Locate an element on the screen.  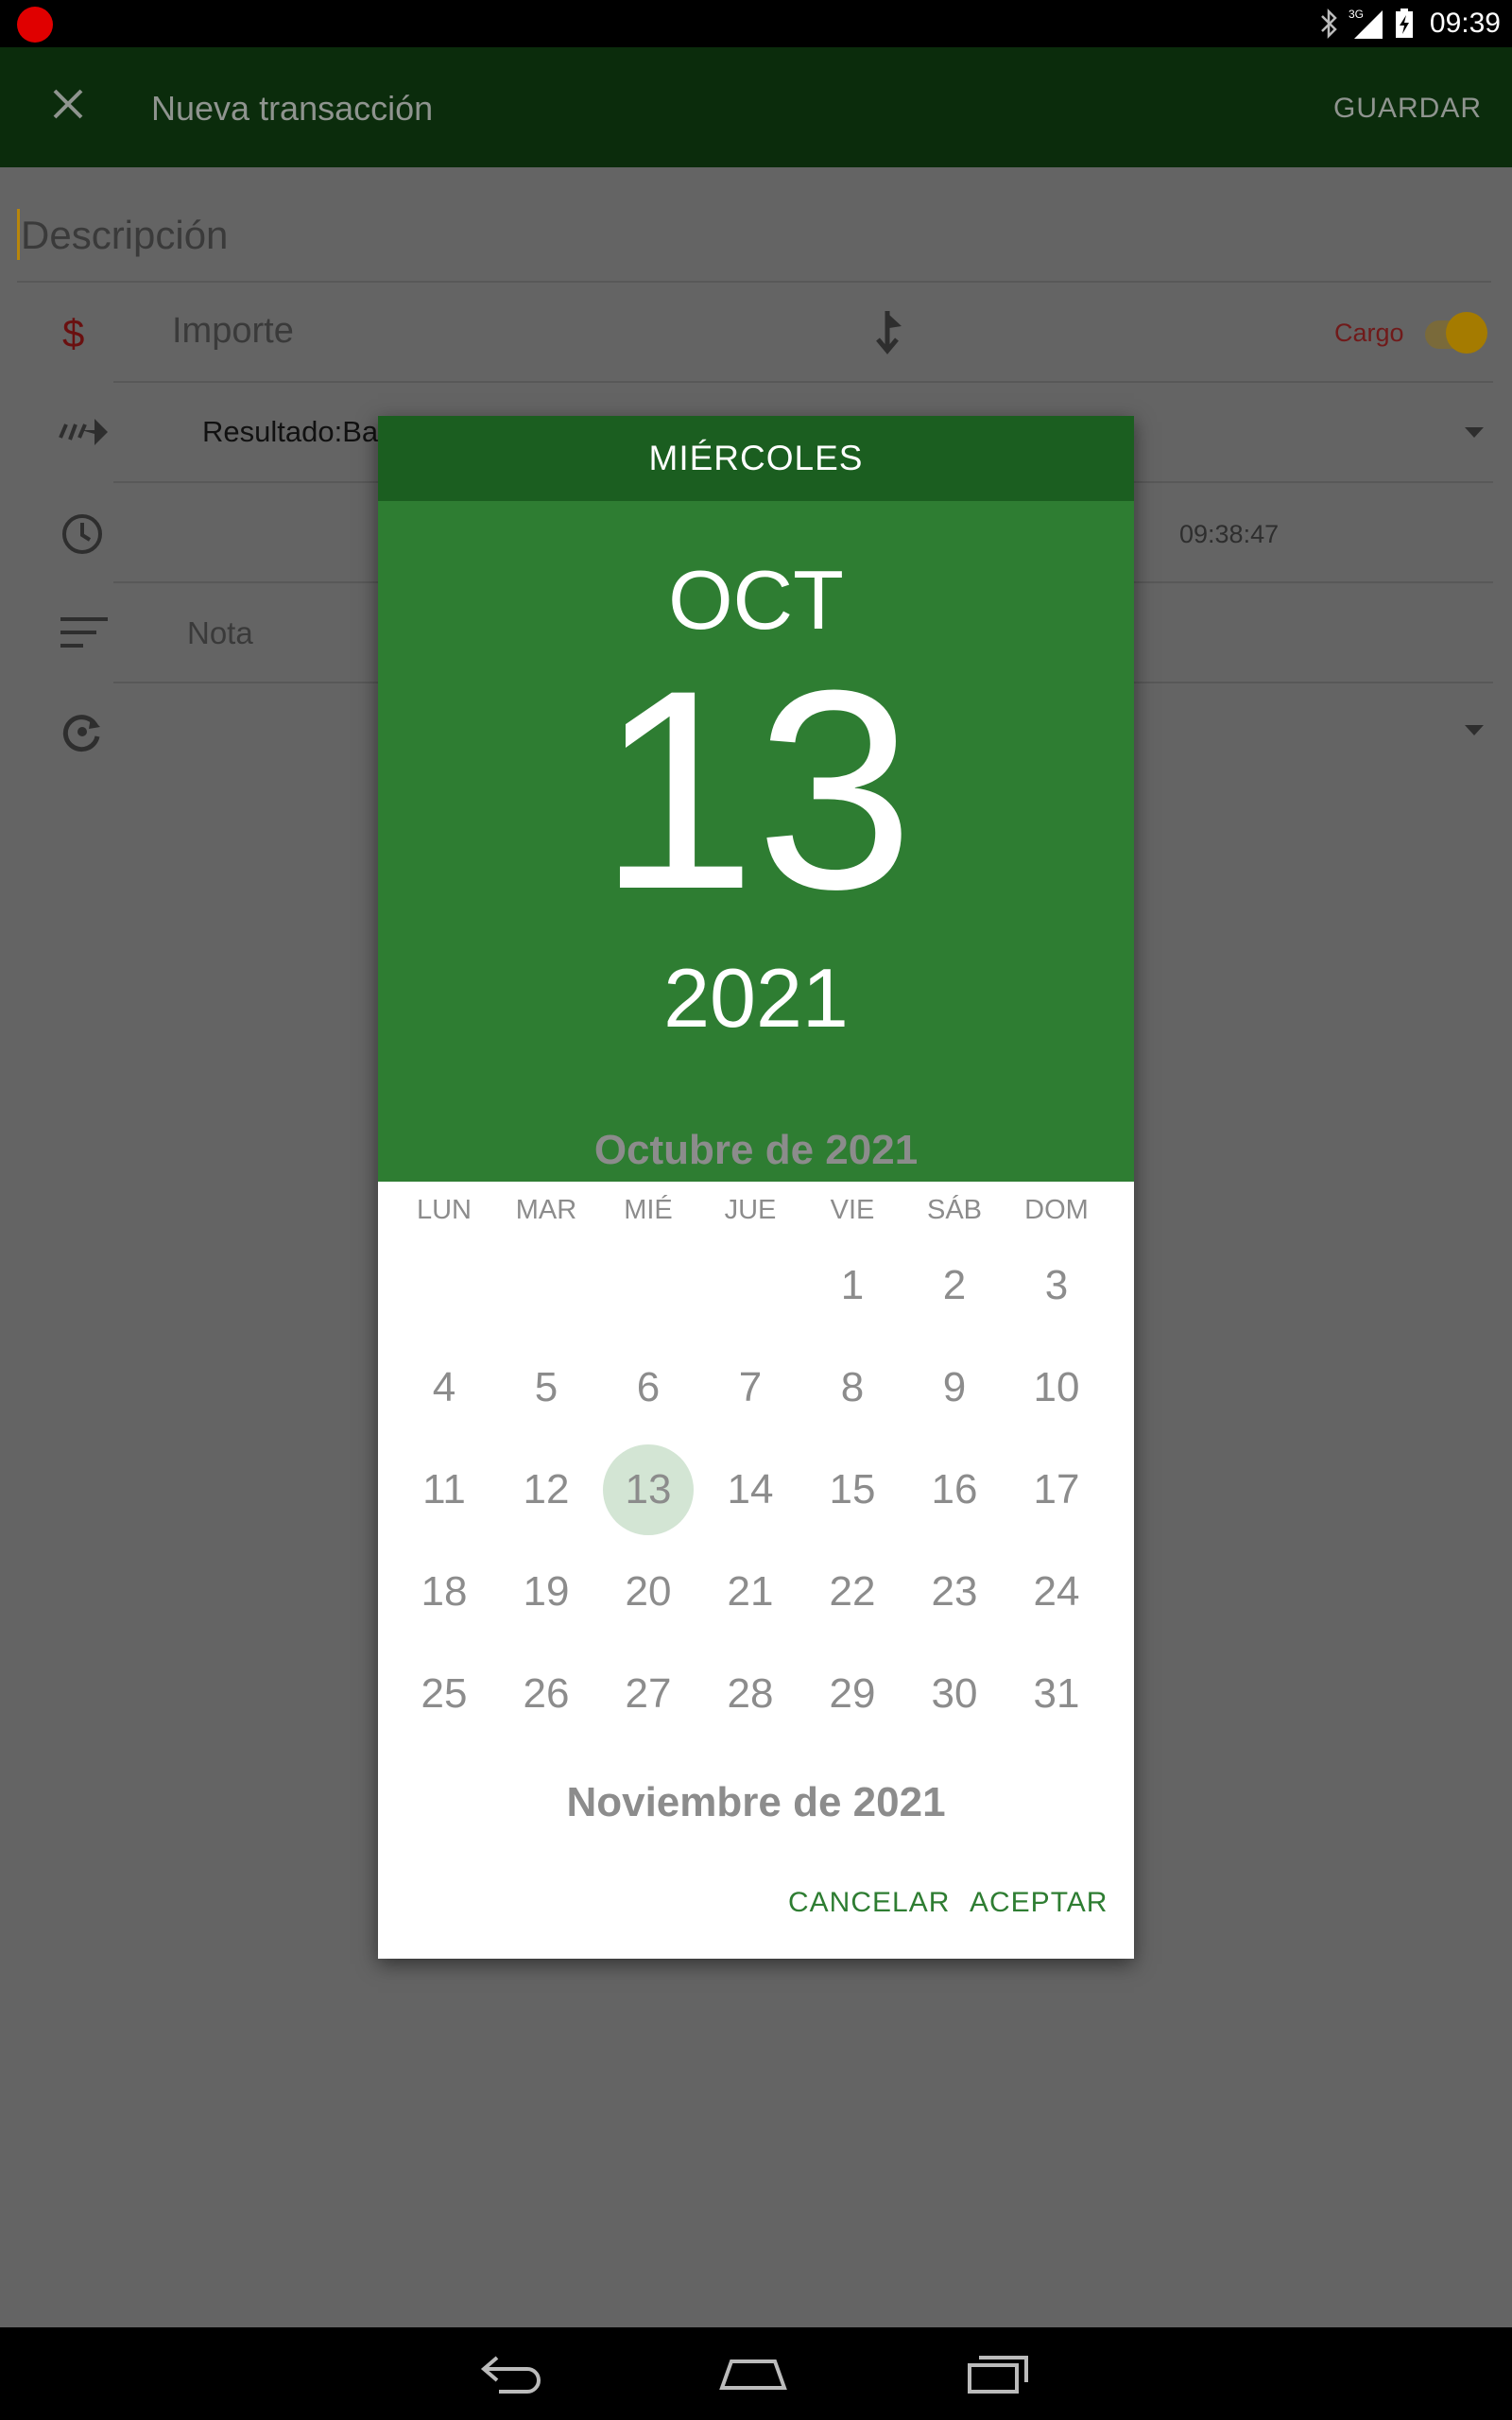
navigation-bar is located at coordinates (756, 2373).